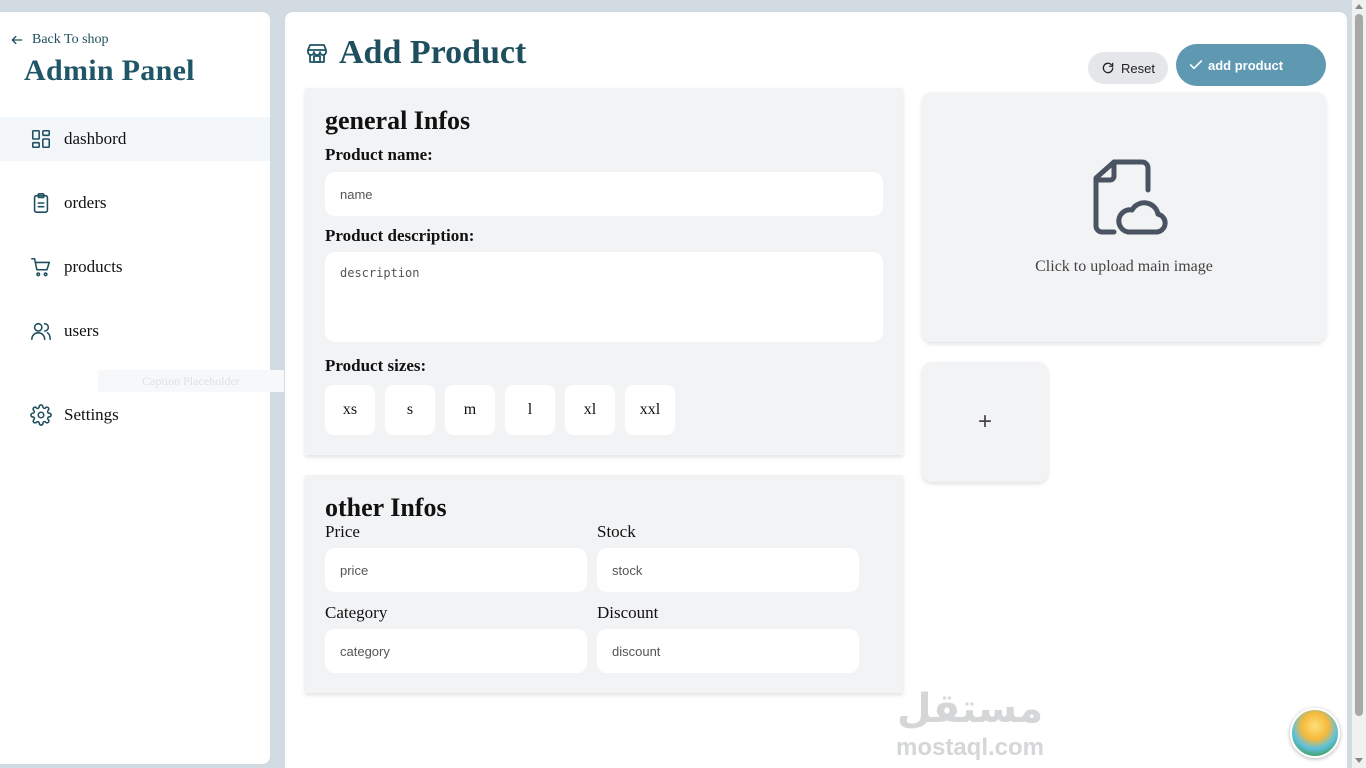 The height and width of the screenshot is (768, 1366). What do you see at coordinates (91, 414) in the screenshot?
I see `sidebar-item-label: Settings` at bounding box center [91, 414].